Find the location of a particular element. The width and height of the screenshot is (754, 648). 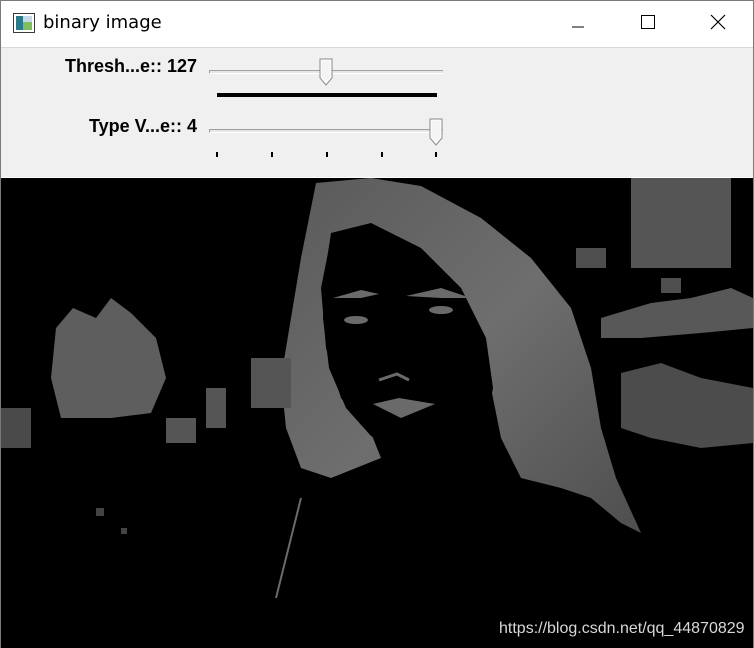

title-bar: binary image is located at coordinates (377, 24).